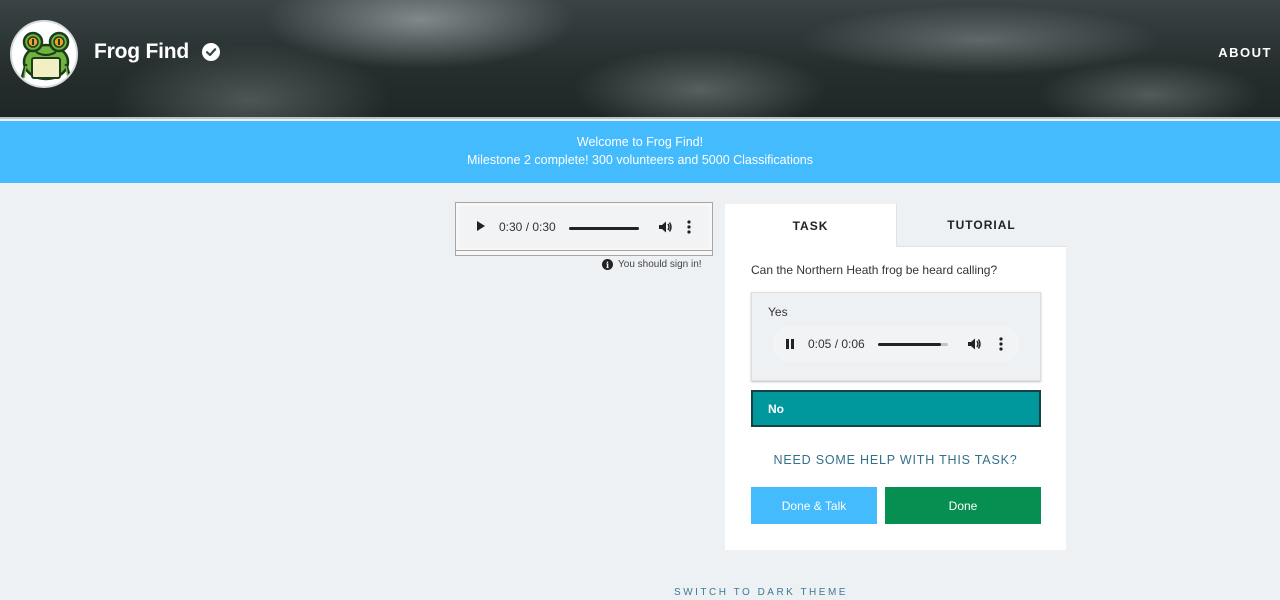 The image size is (1280, 600). What do you see at coordinates (640, 592) in the screenshot?
I see `dark-theme-toggle: SWITCH TO DARK THEME` at bounding box center [640, 592].